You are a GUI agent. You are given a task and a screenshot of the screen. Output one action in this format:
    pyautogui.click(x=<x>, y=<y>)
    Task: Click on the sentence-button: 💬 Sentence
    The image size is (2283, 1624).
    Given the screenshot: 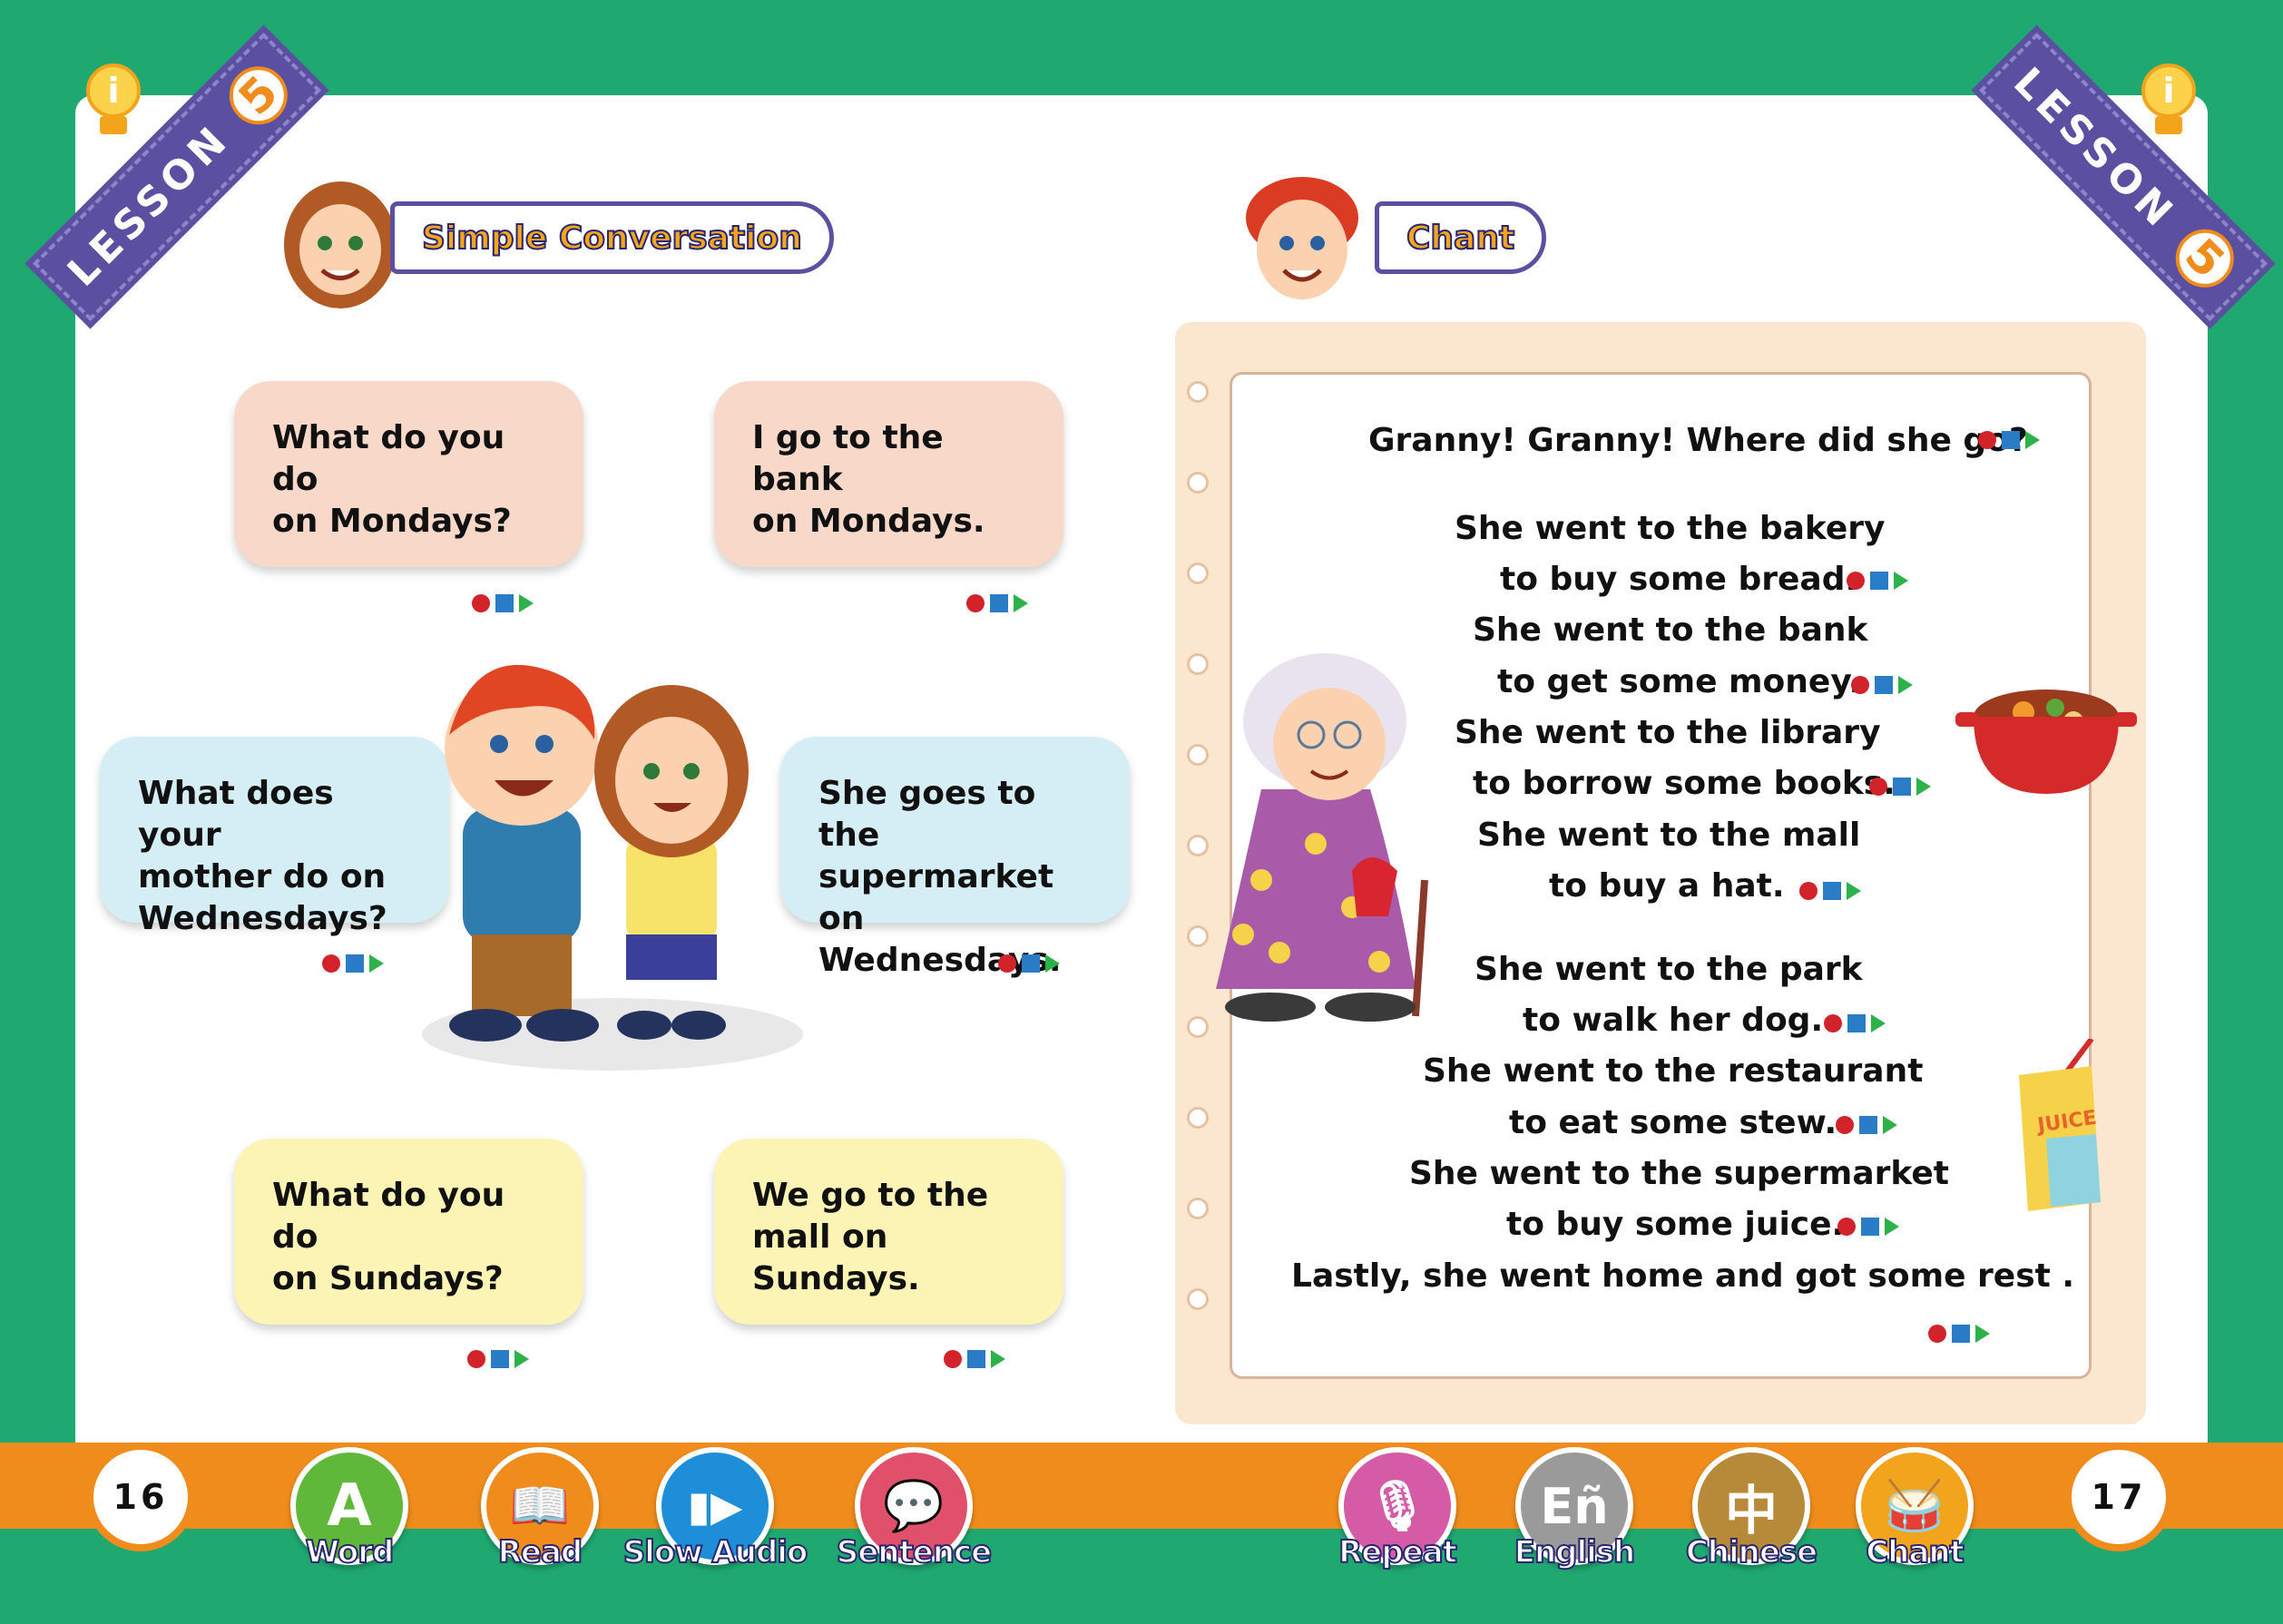 What is the action you would take?
    pyautogui.click(x=914, y=1510)
    